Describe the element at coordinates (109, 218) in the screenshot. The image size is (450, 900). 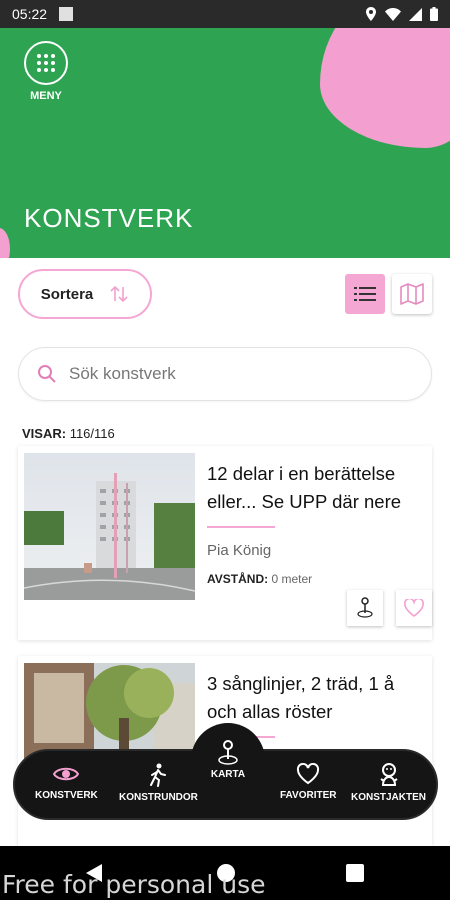
I see `page-title: KONSTVERK` at that location.